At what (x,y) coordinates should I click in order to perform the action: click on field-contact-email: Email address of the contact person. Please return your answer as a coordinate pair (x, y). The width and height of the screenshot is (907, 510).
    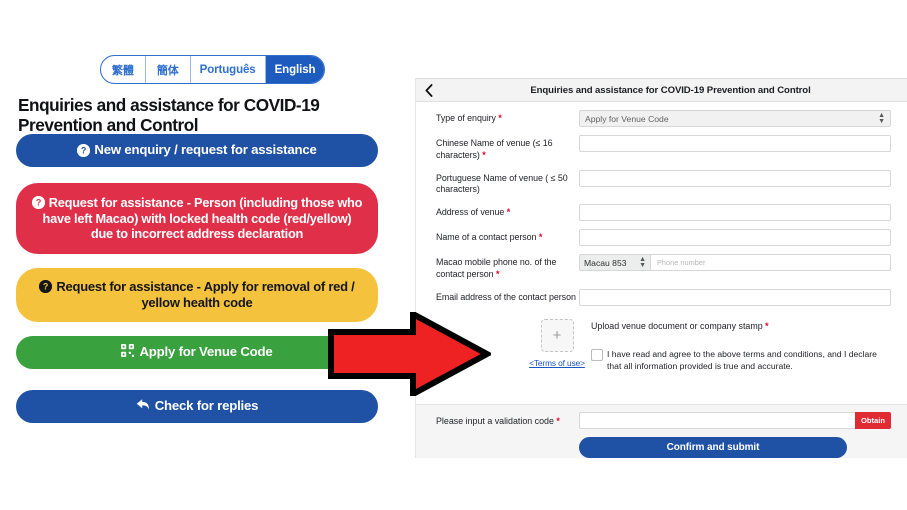
    Looking at the image, I should click on (661, 297).